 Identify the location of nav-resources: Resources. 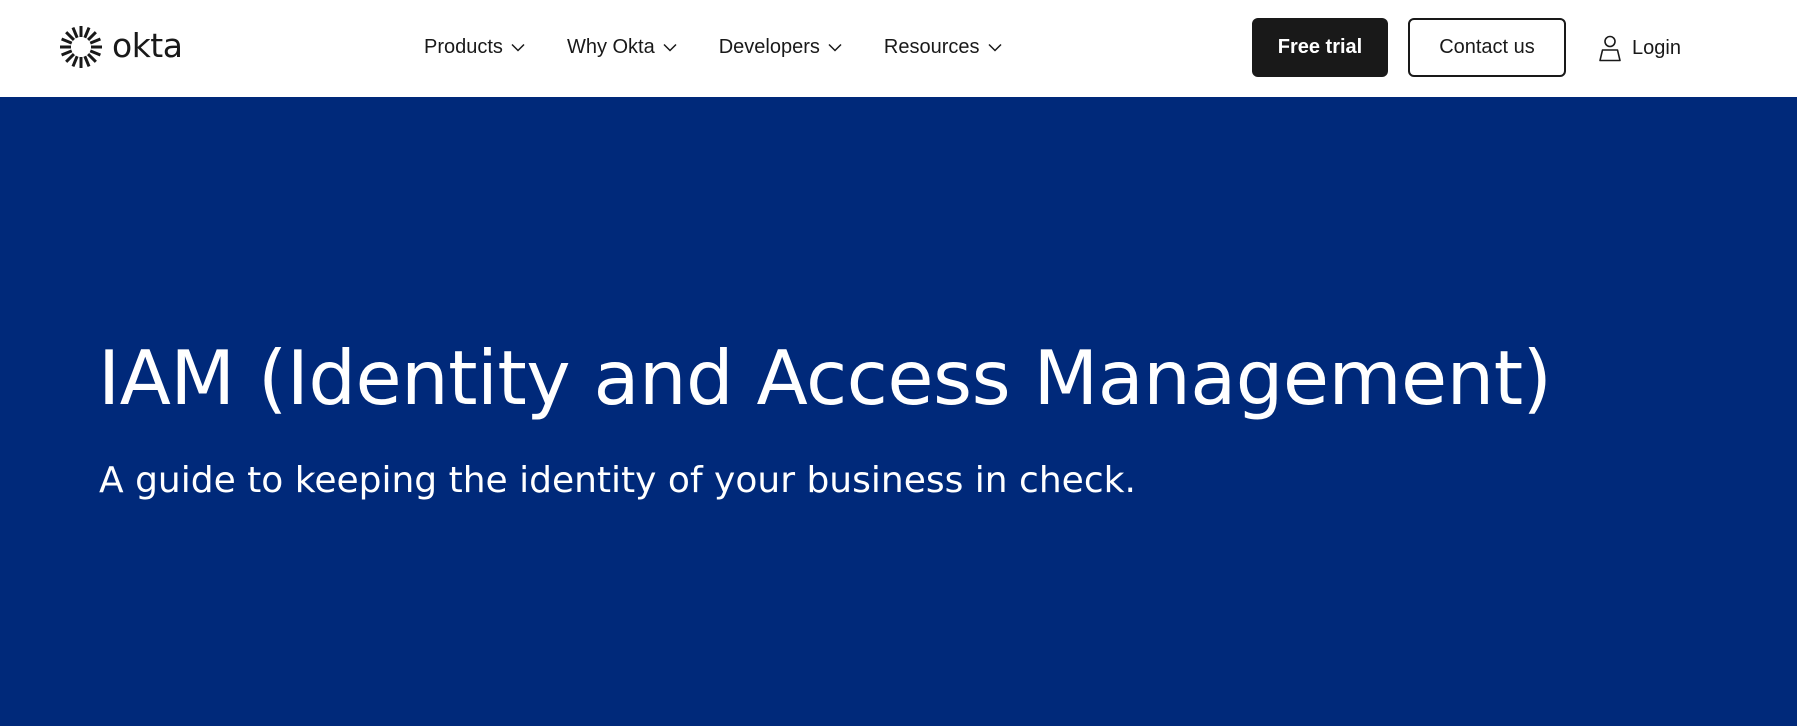
(943, 47).